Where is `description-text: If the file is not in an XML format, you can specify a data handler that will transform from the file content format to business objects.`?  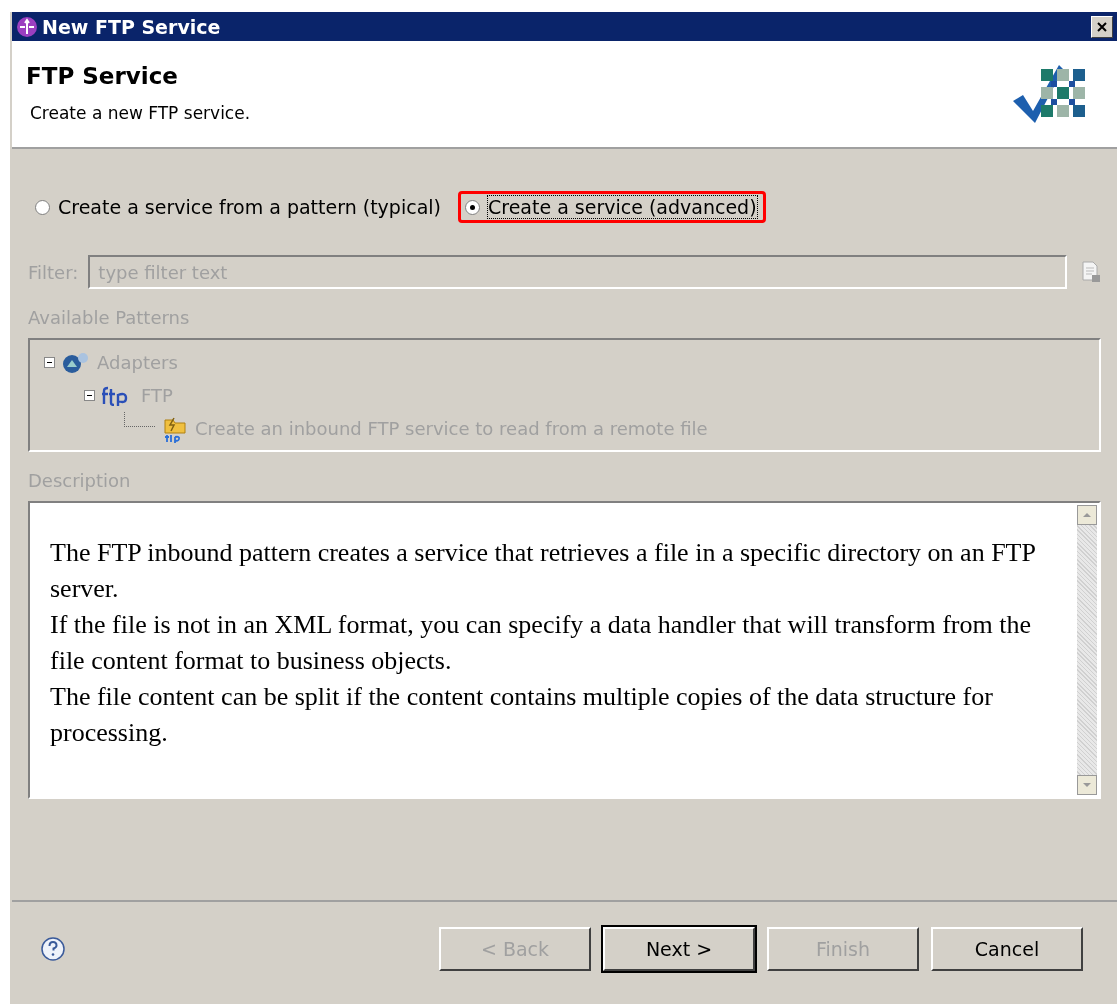 description-text: If the file is not in an XML format, you can specify a data handler that will transform from the file content format to business objects. is located at coordinates (541, 643).